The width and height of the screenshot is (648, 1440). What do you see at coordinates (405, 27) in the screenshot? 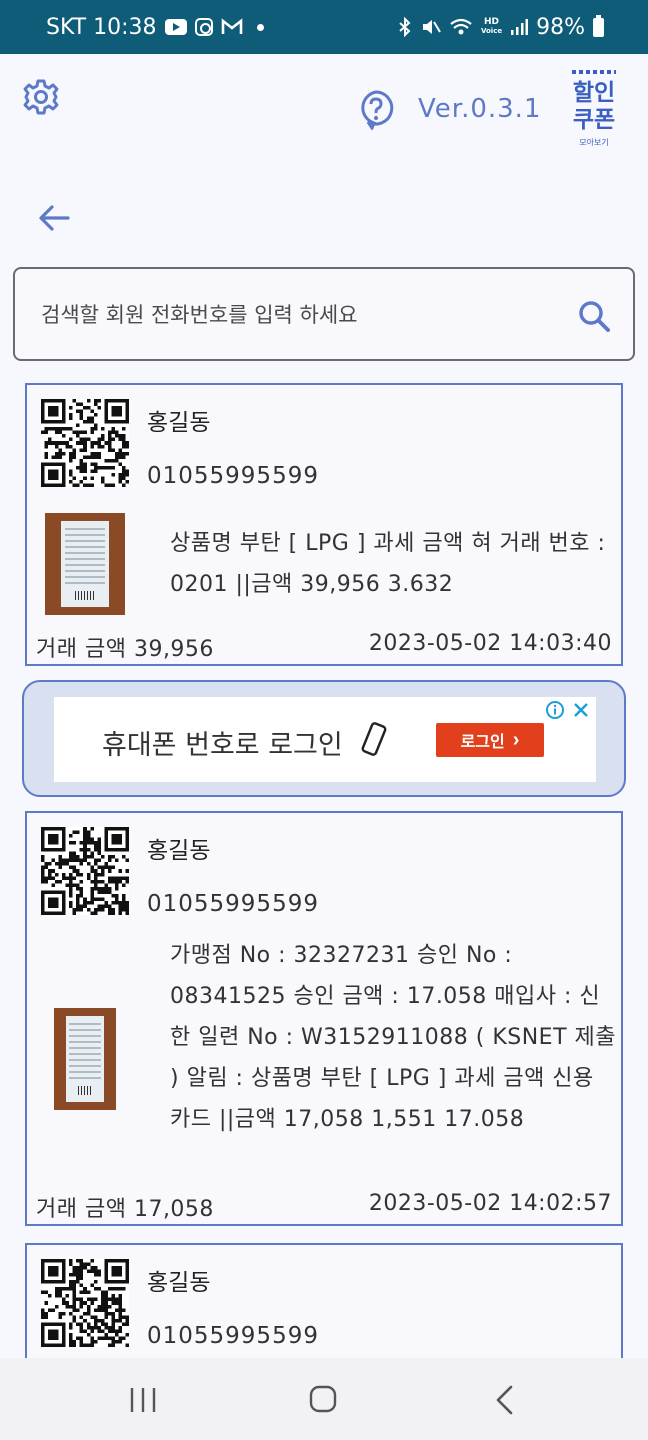
I see `bluetooth-icon` at bounding box center [405, 27].